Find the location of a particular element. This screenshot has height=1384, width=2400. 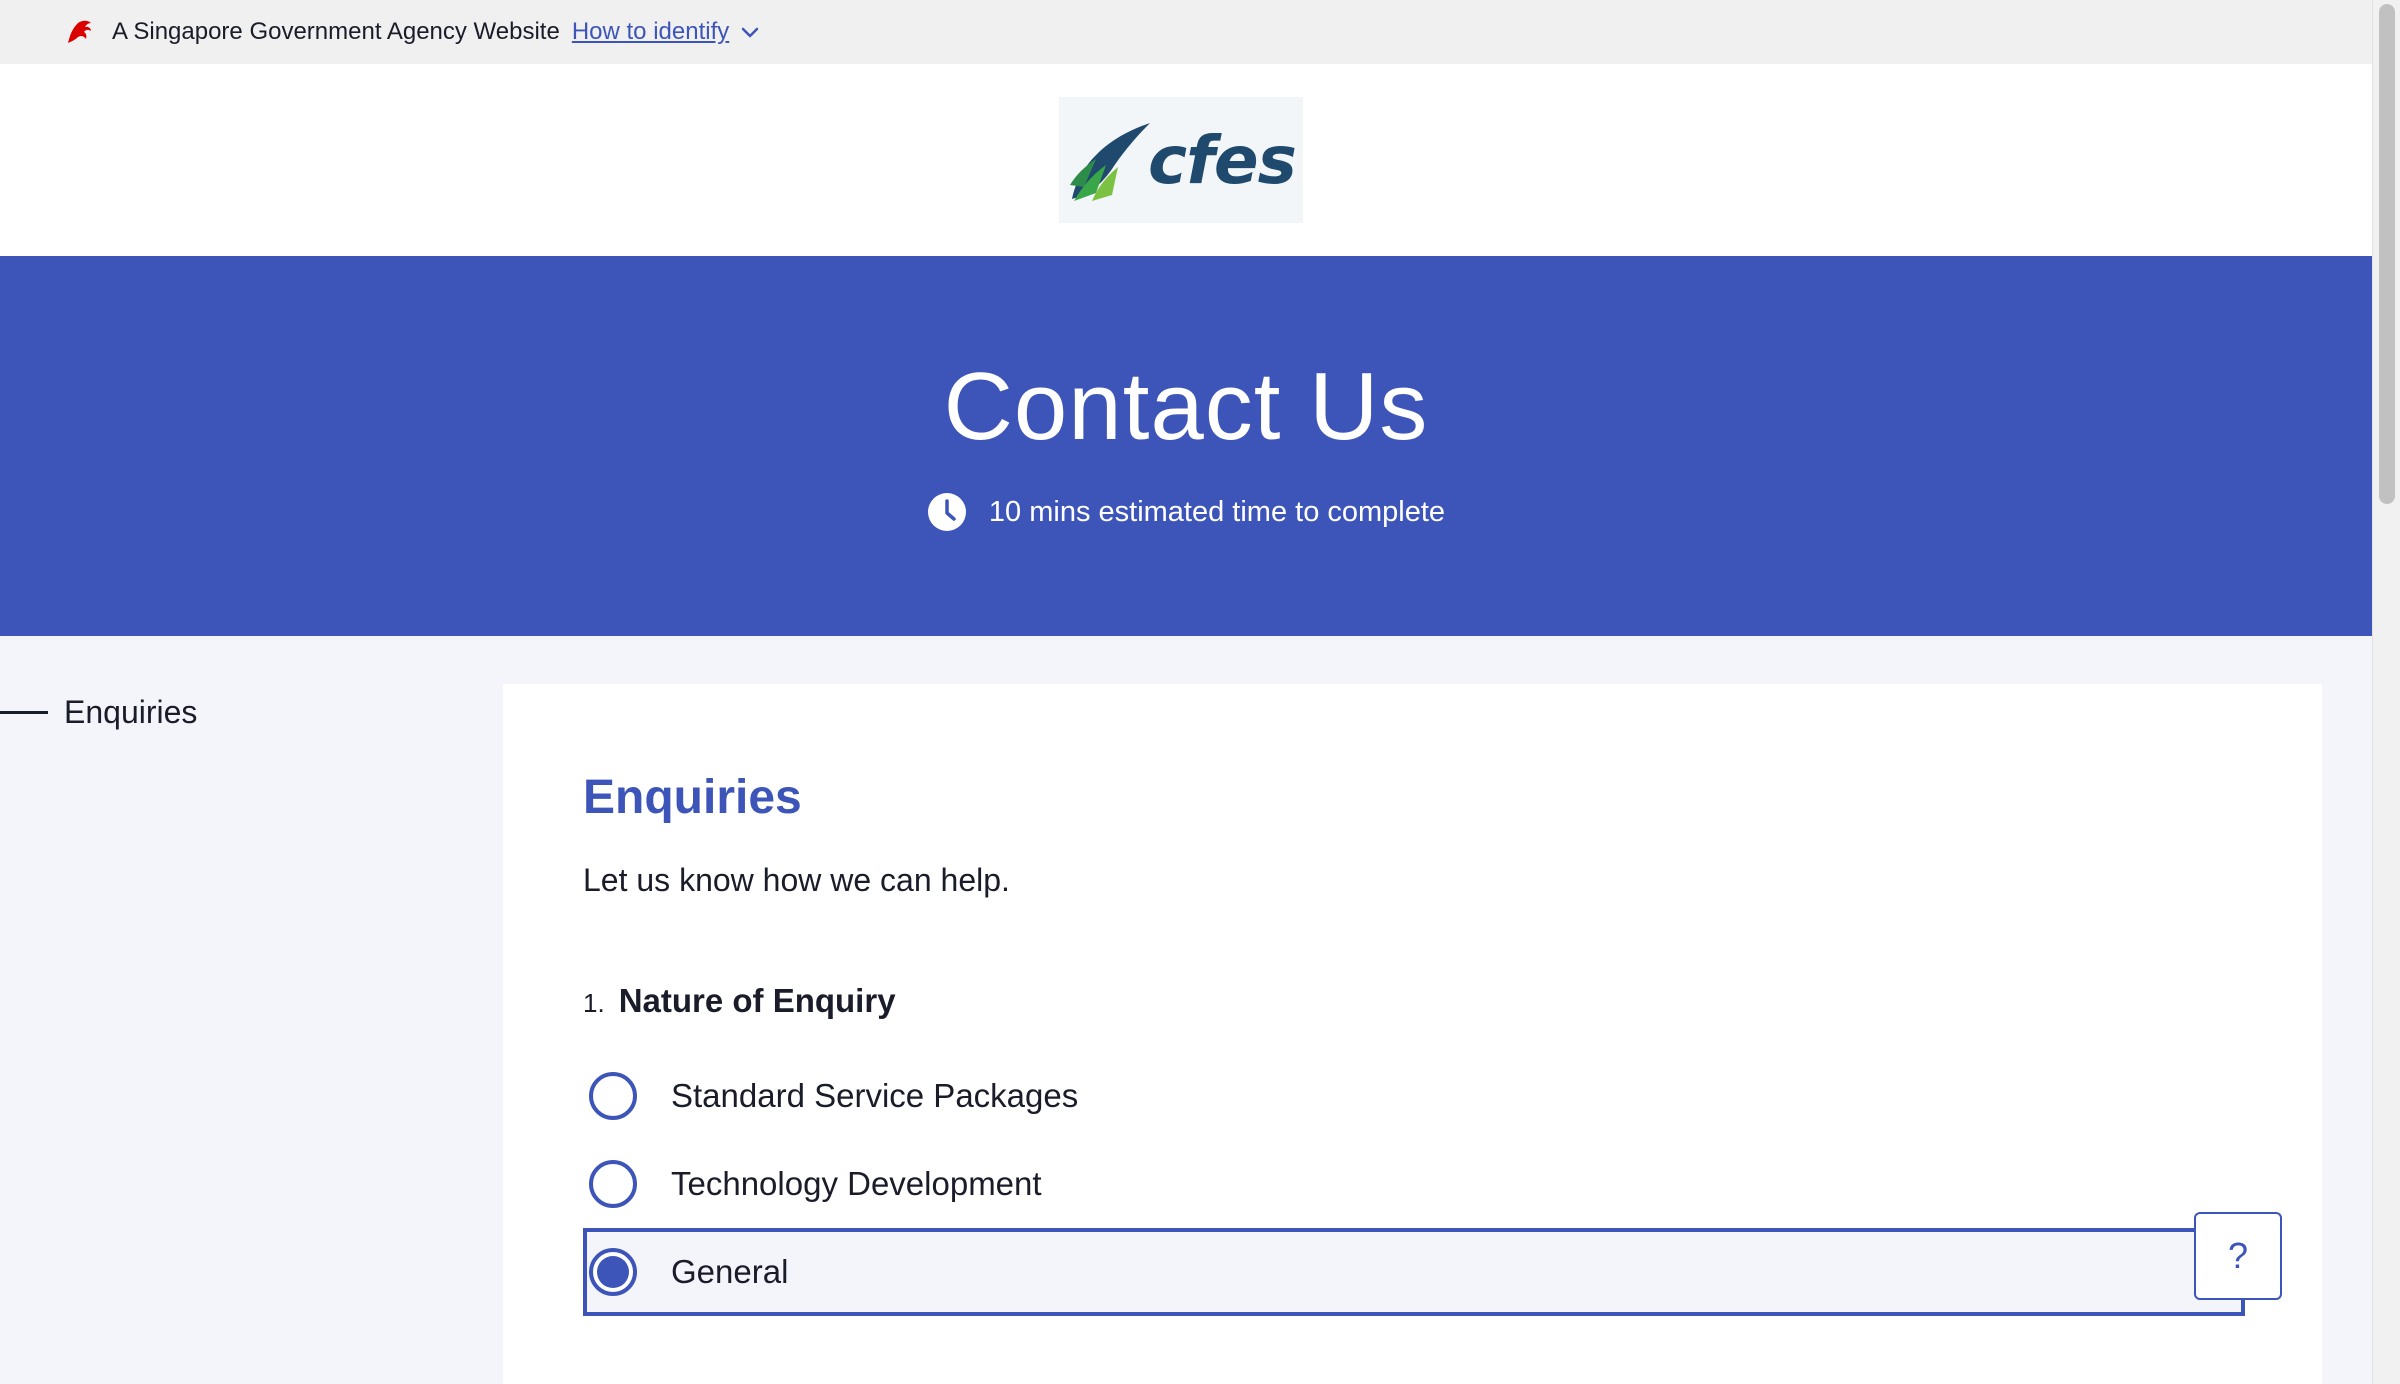

radio-option-label: Standard Service Packages is located at coordinates (874, 1096).